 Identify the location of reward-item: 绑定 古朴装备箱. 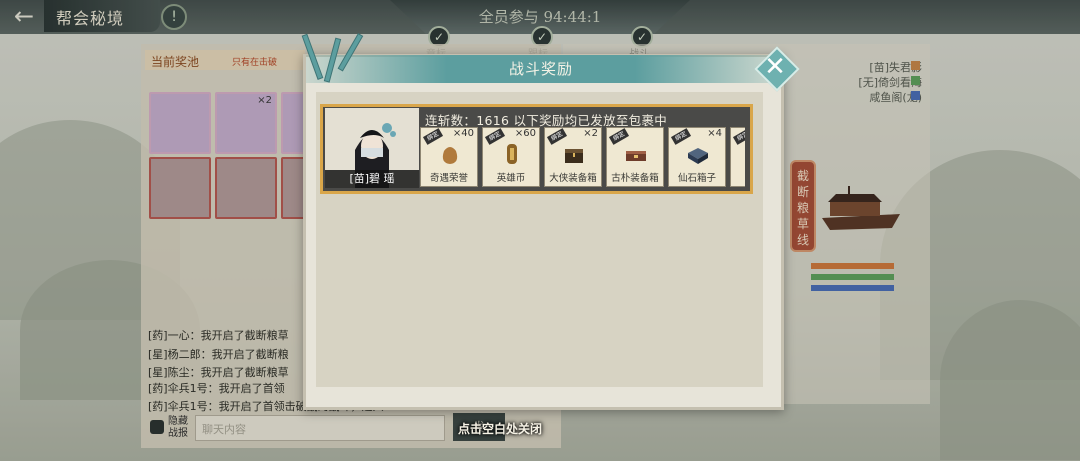
(635, 157).